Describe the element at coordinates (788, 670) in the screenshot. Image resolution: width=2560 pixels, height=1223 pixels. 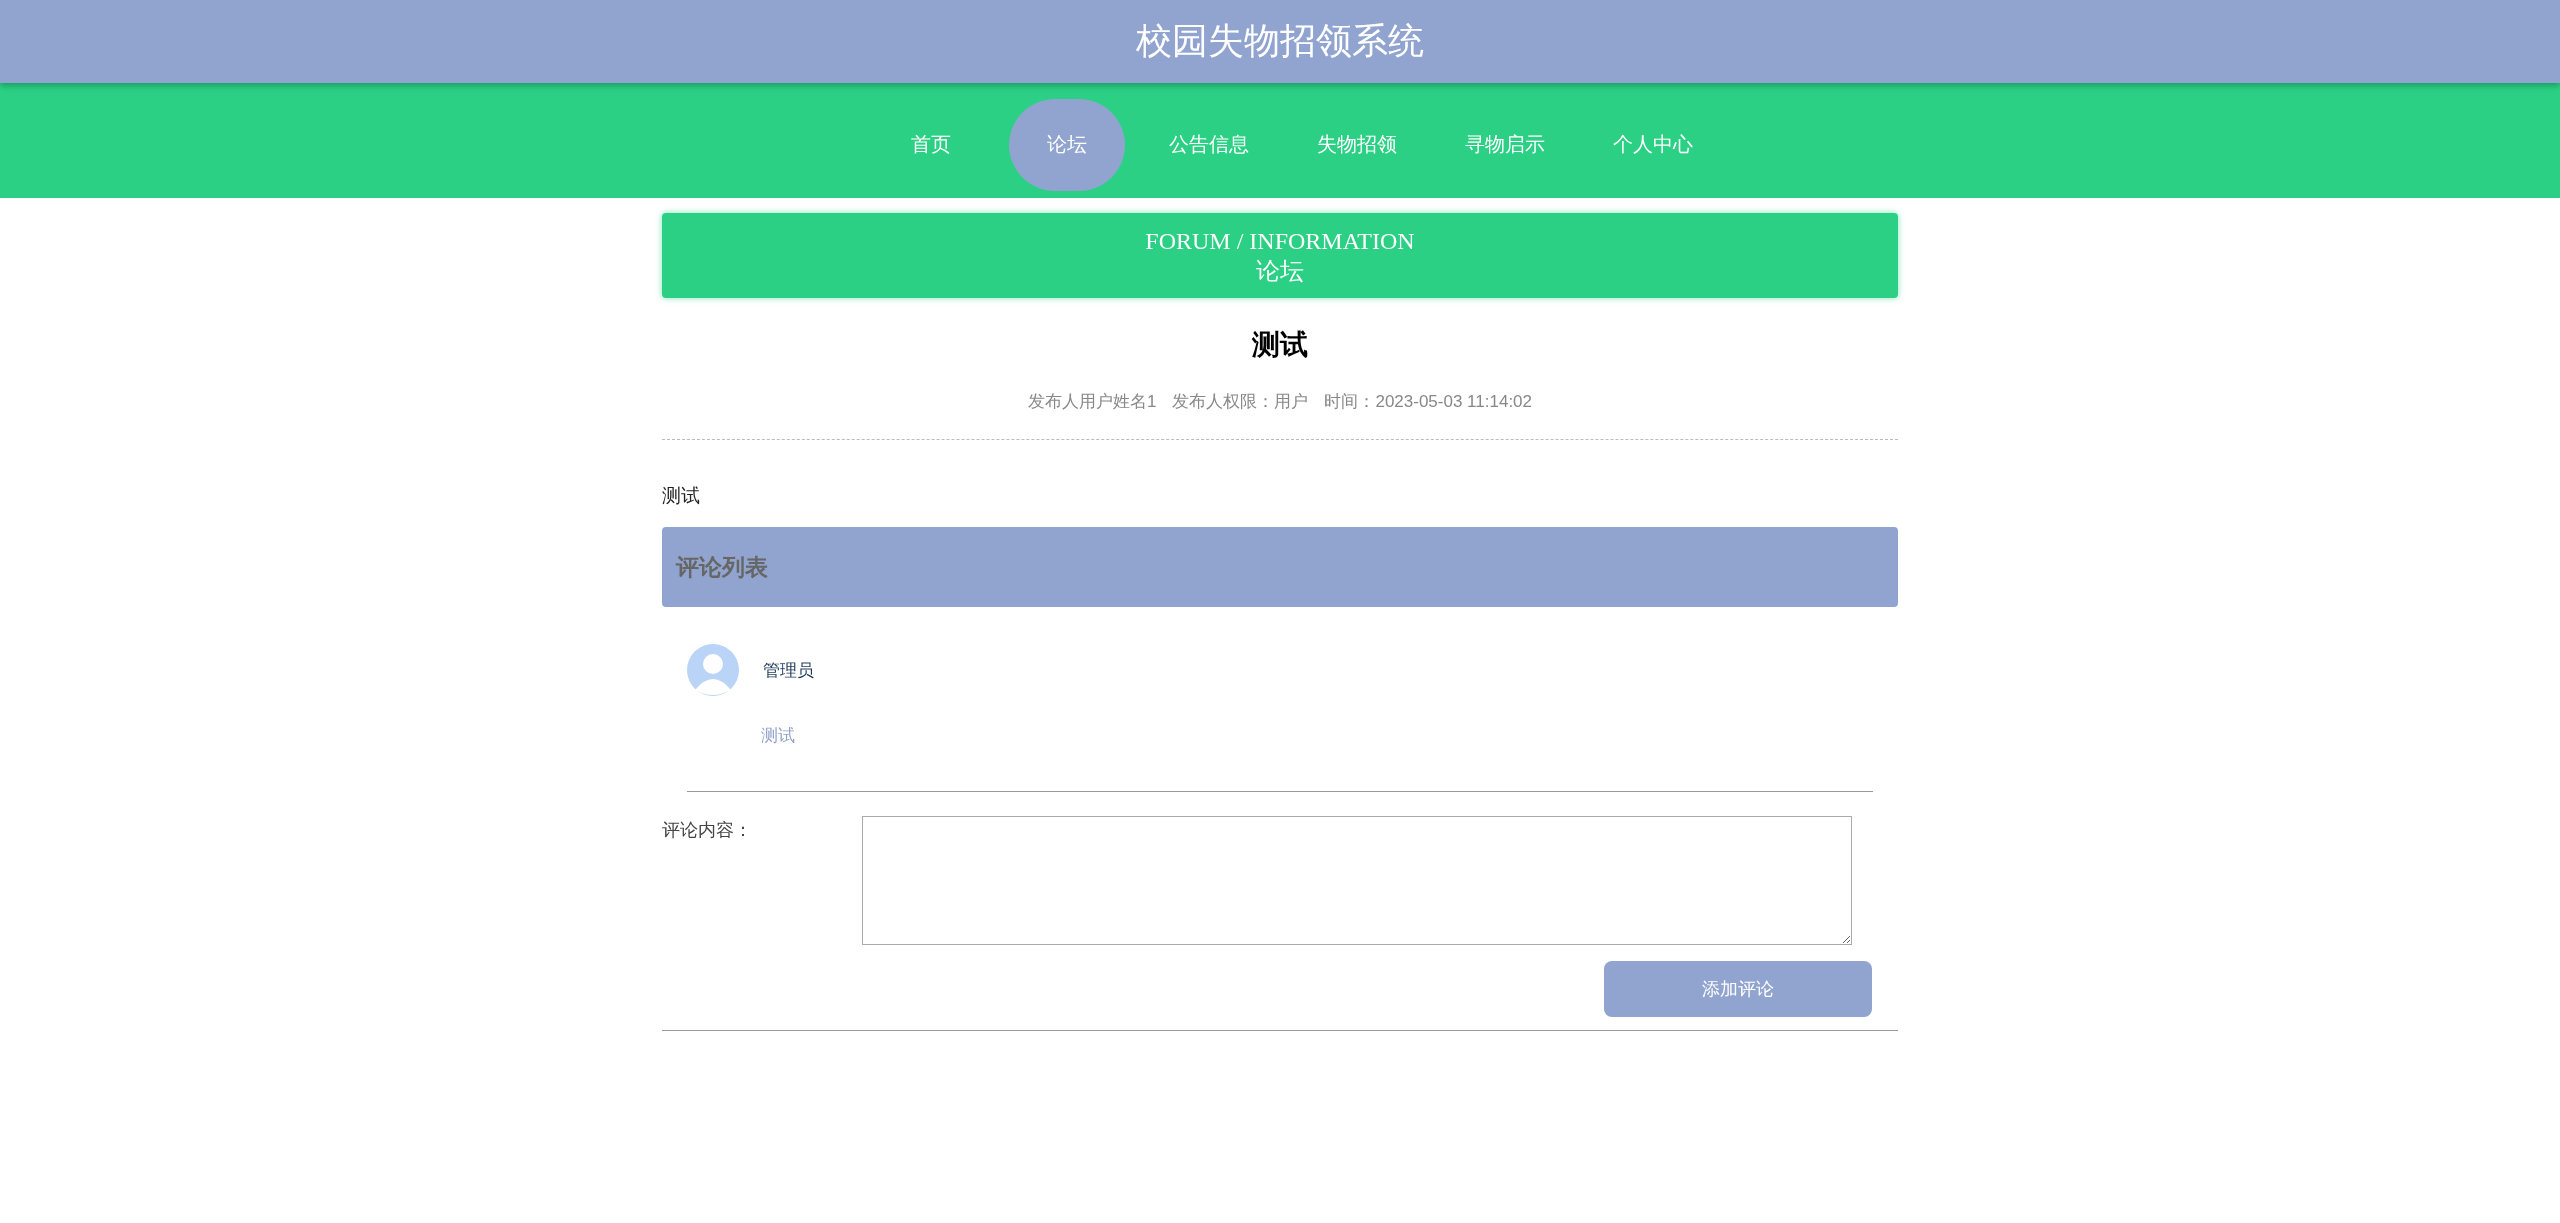
I see `comment-author: 管理员` at that location.